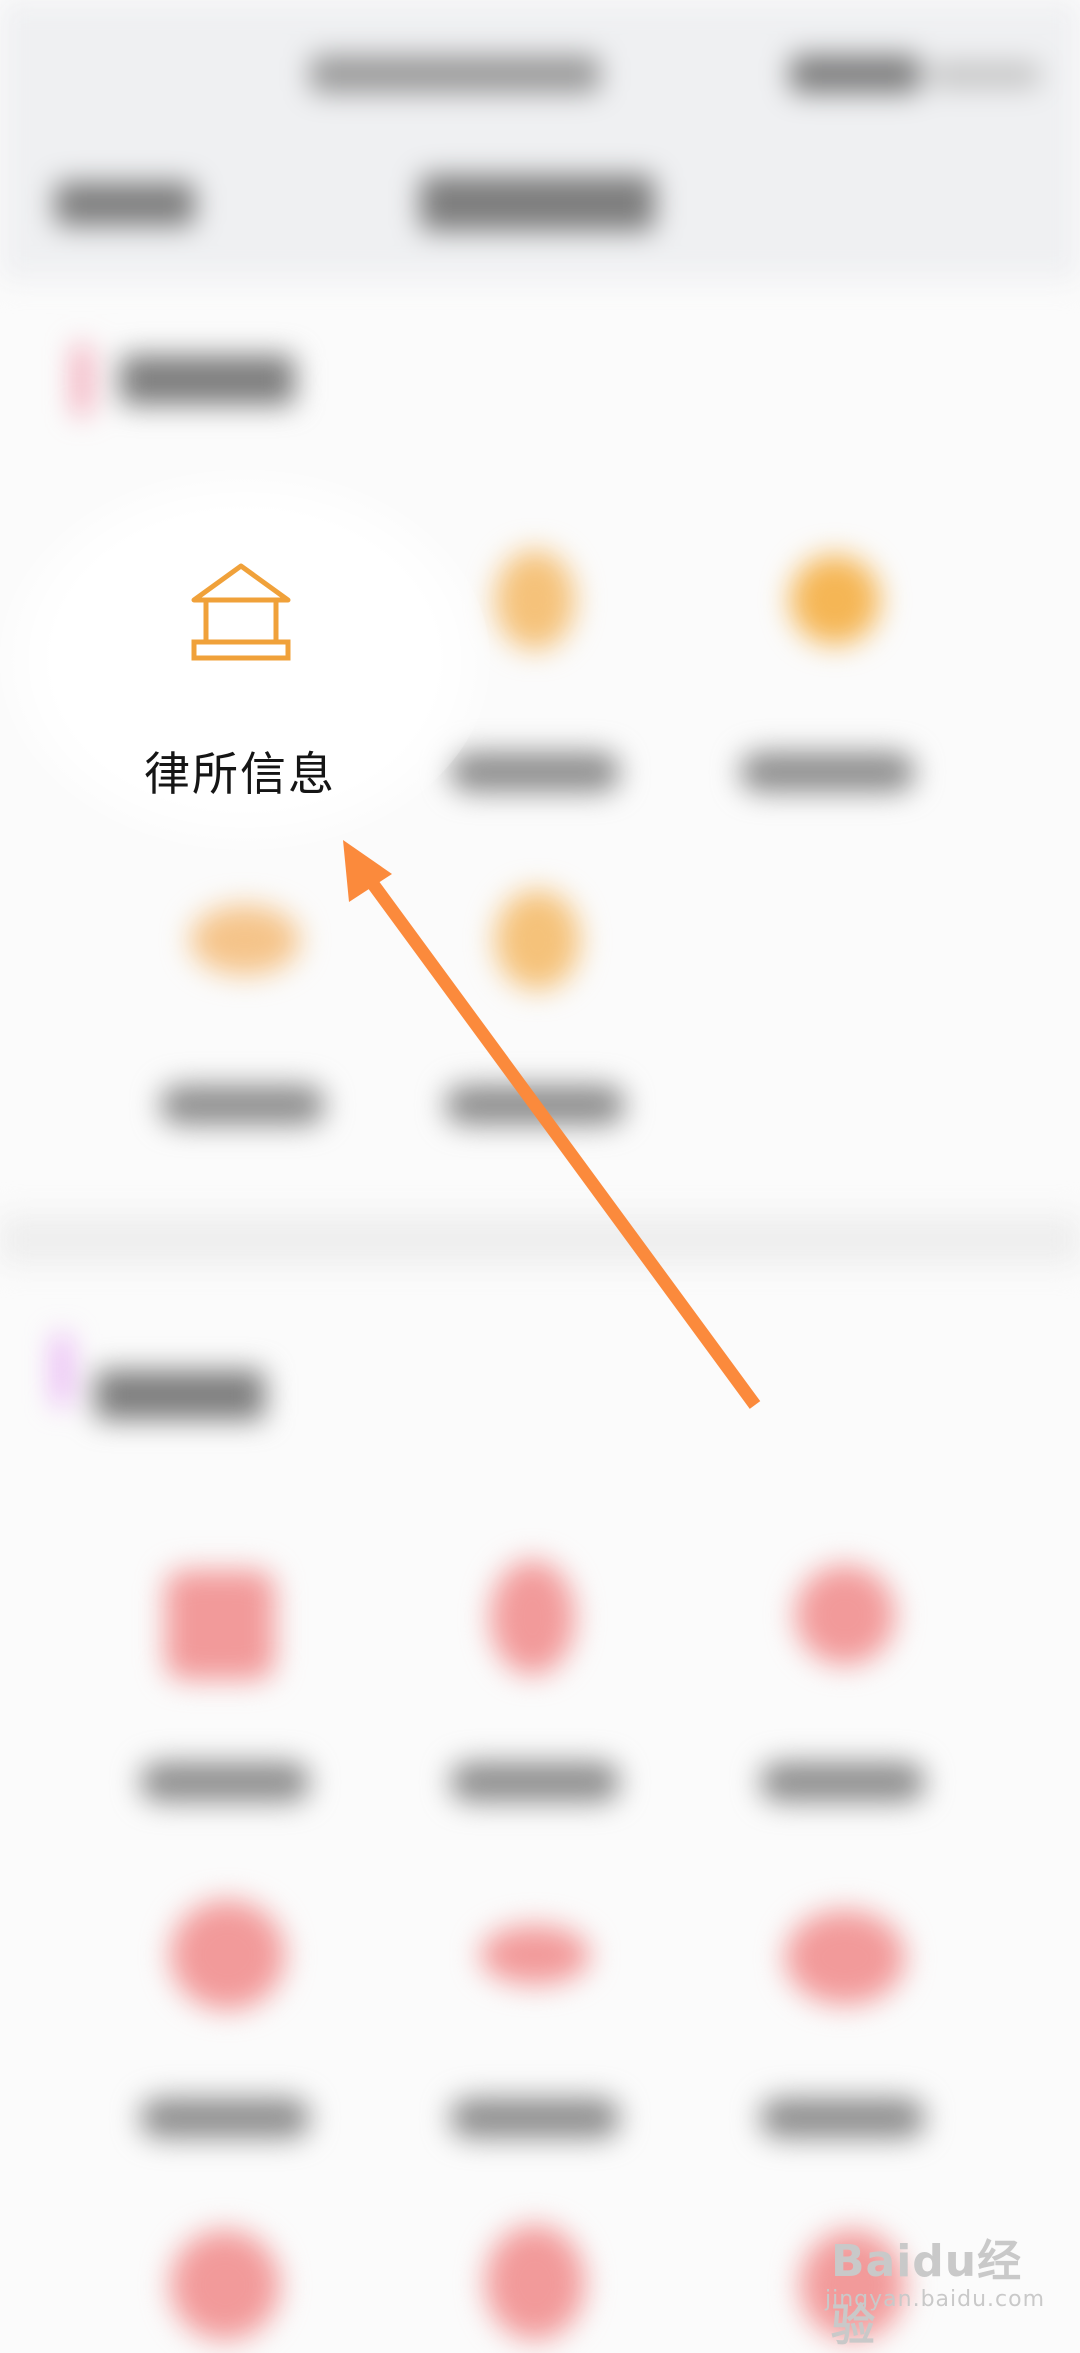 The image size is (1080, 2353). What do you see at coordinates (540, 60) in the screenshot?
I see `status-bar` at bounding box center [540, 60].